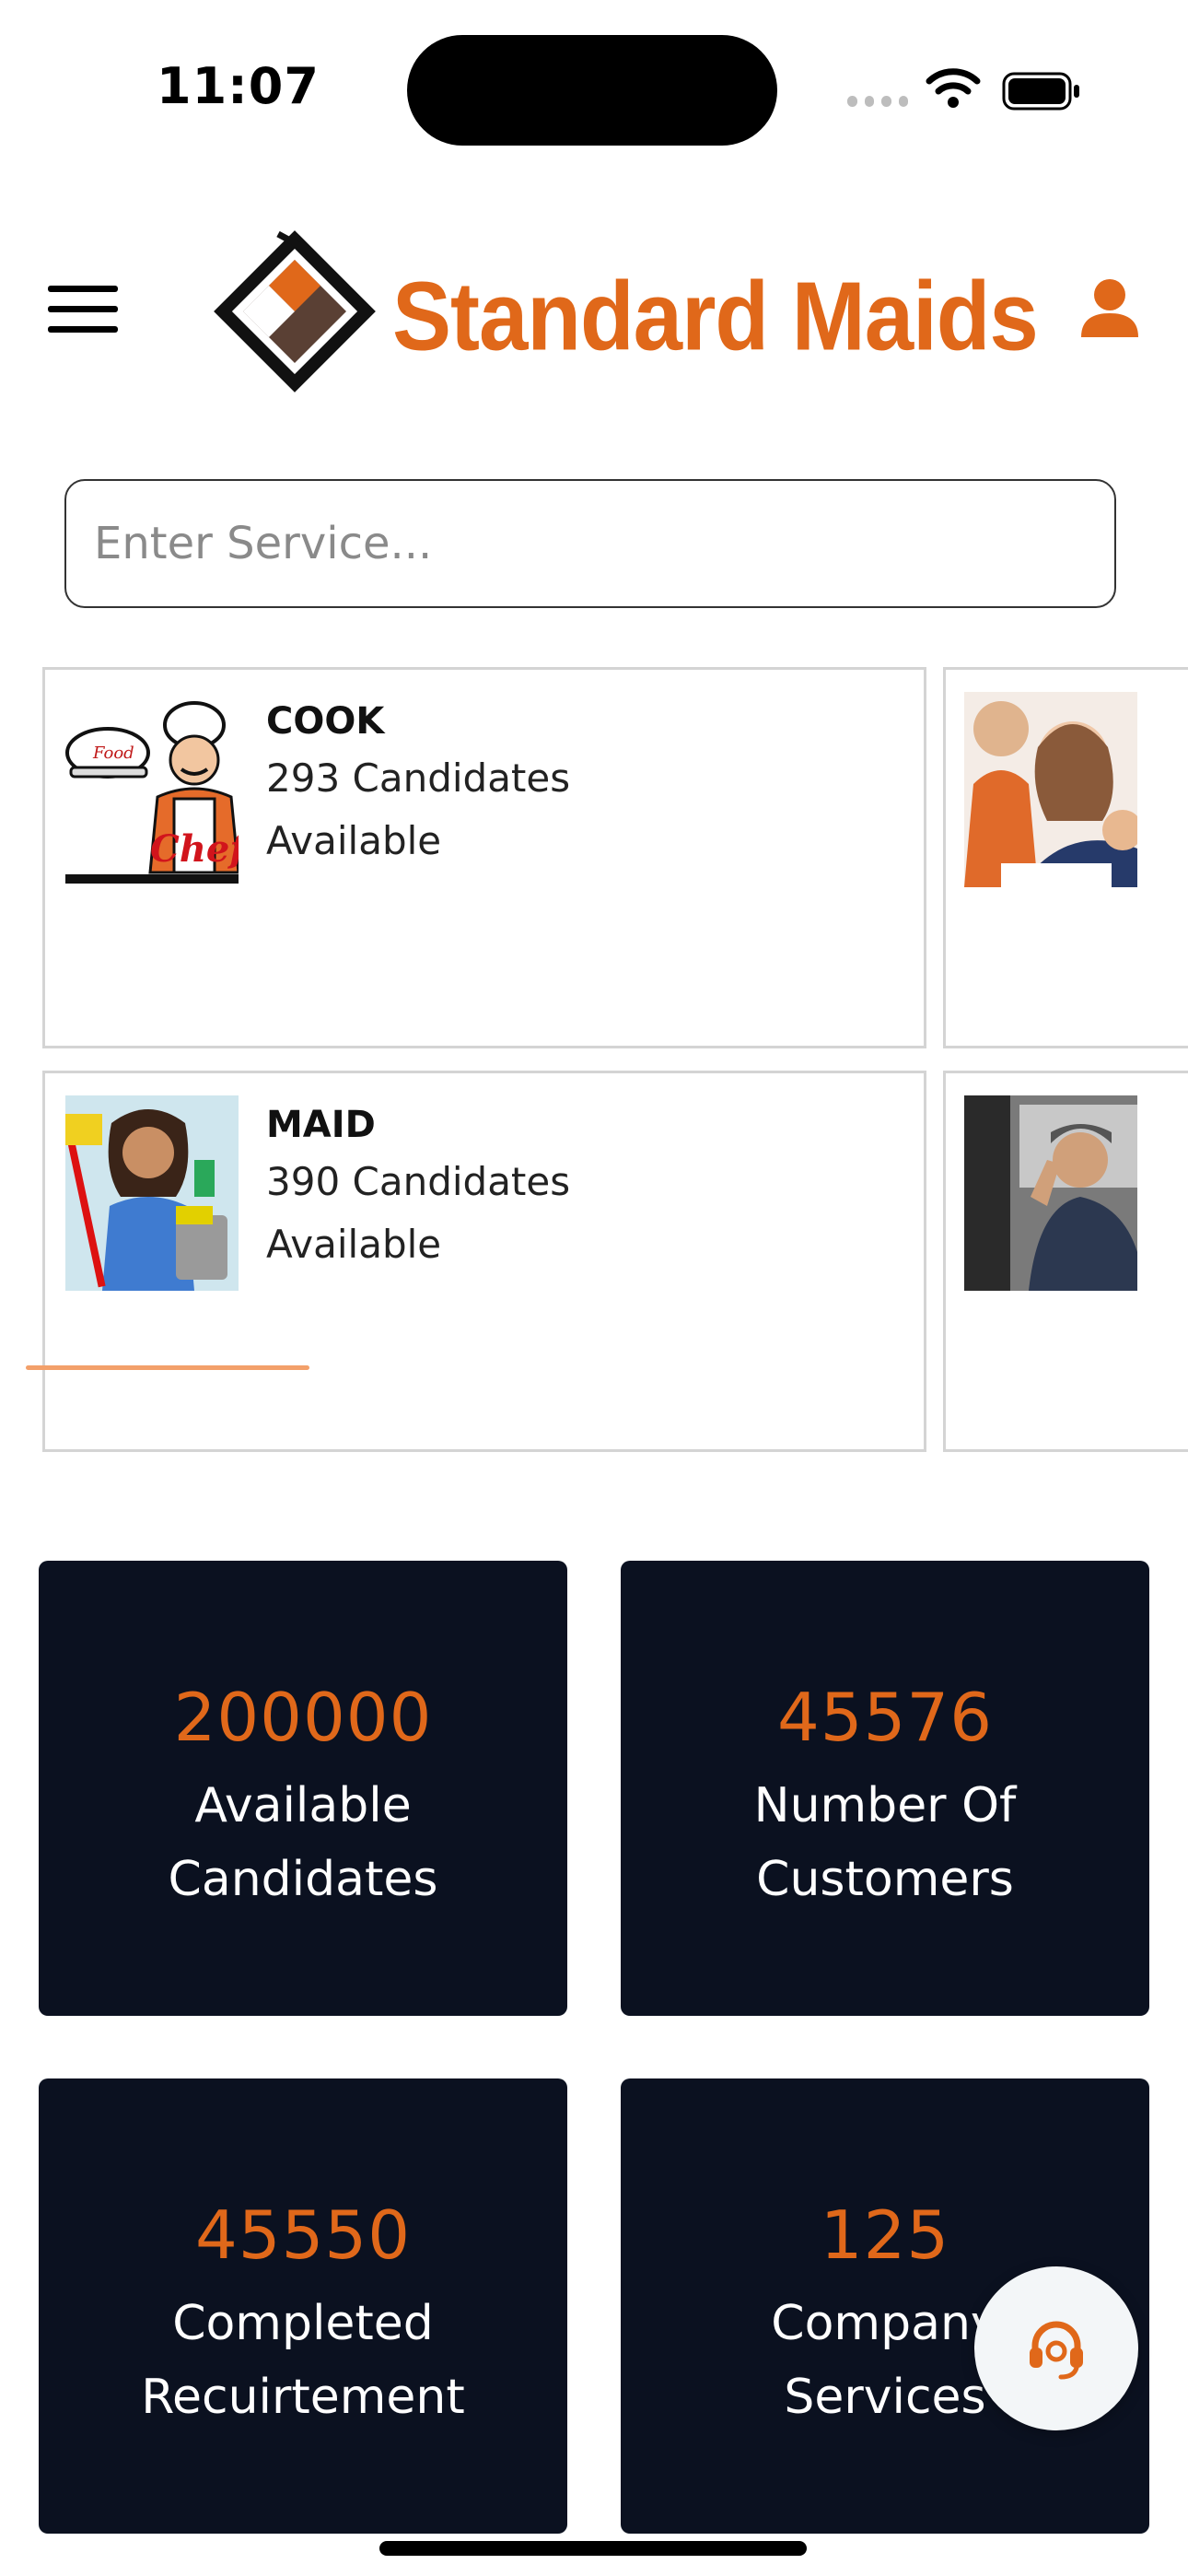  Describe the element at coordinates (885, 1717) in the screenshot. I see `stat-value: 45576` at that location.